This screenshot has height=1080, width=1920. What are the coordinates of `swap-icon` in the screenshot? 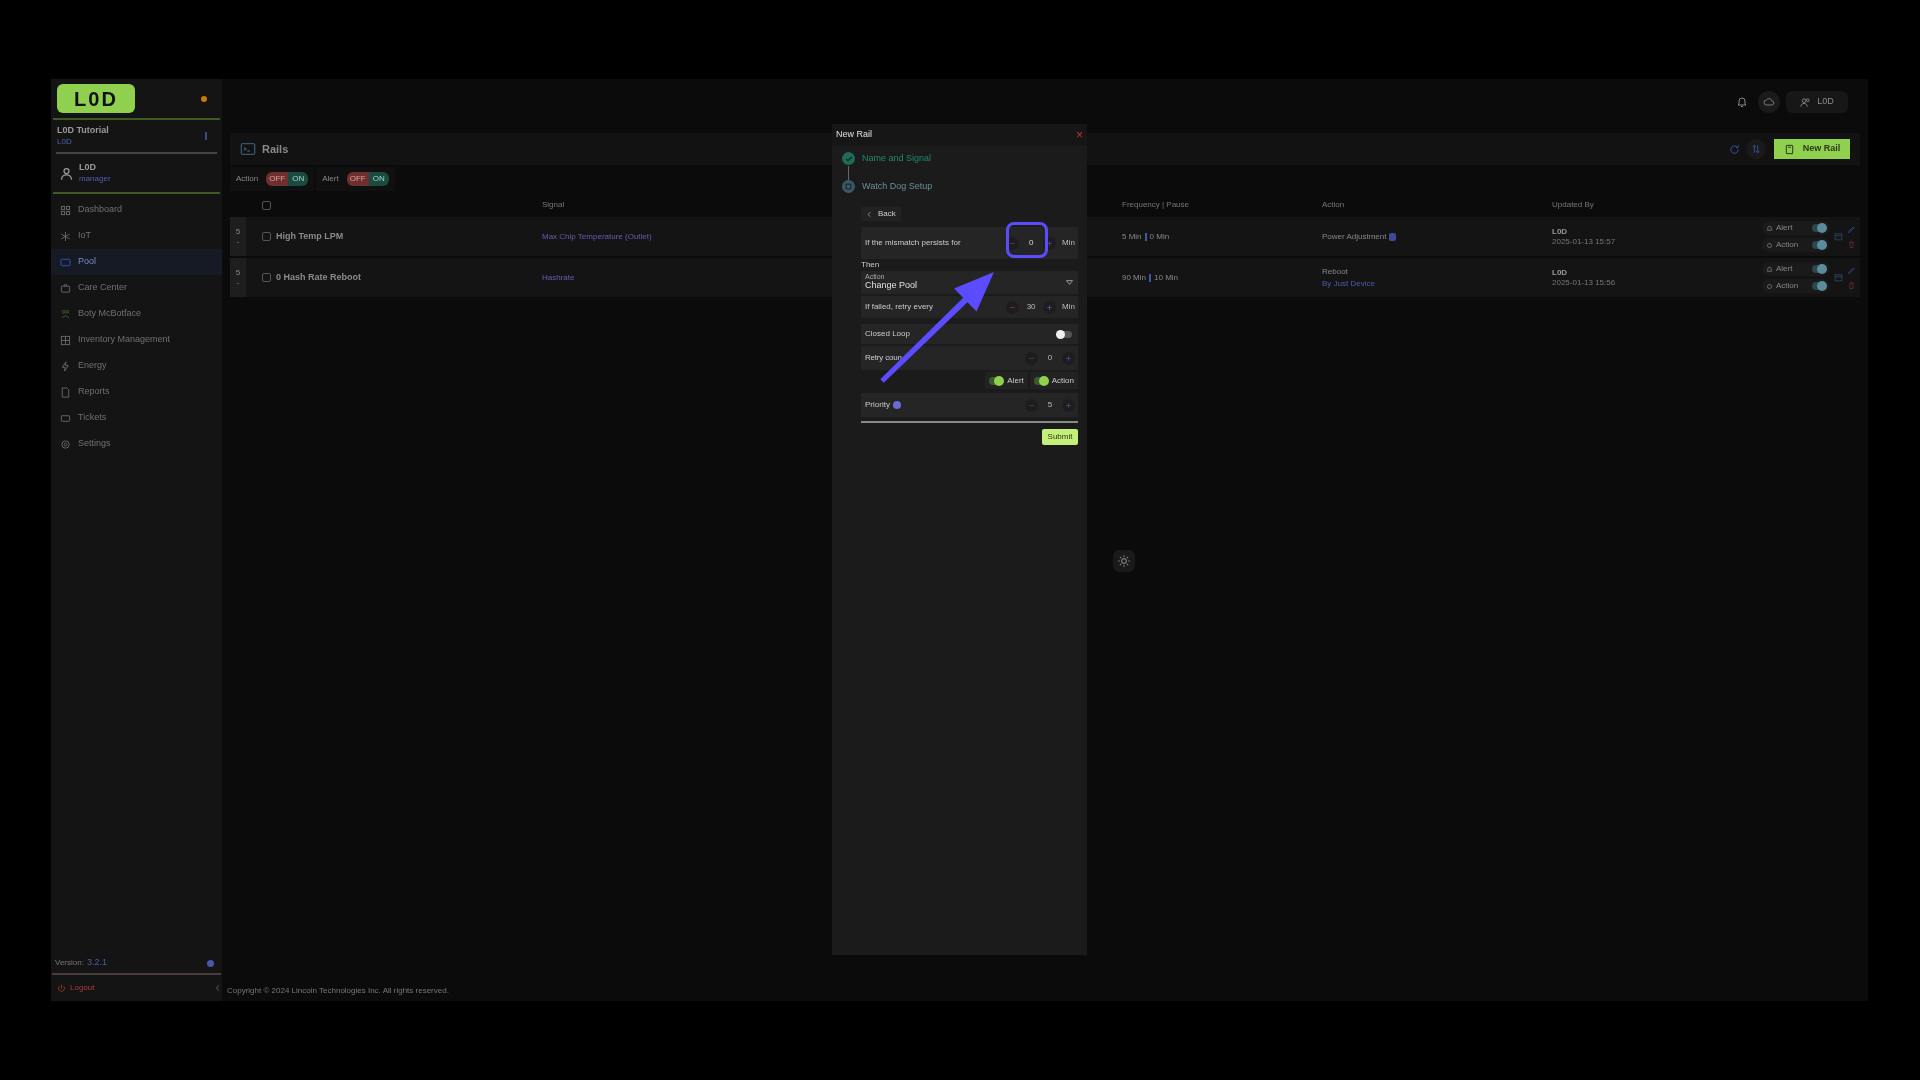 It's located at (1756, 149).